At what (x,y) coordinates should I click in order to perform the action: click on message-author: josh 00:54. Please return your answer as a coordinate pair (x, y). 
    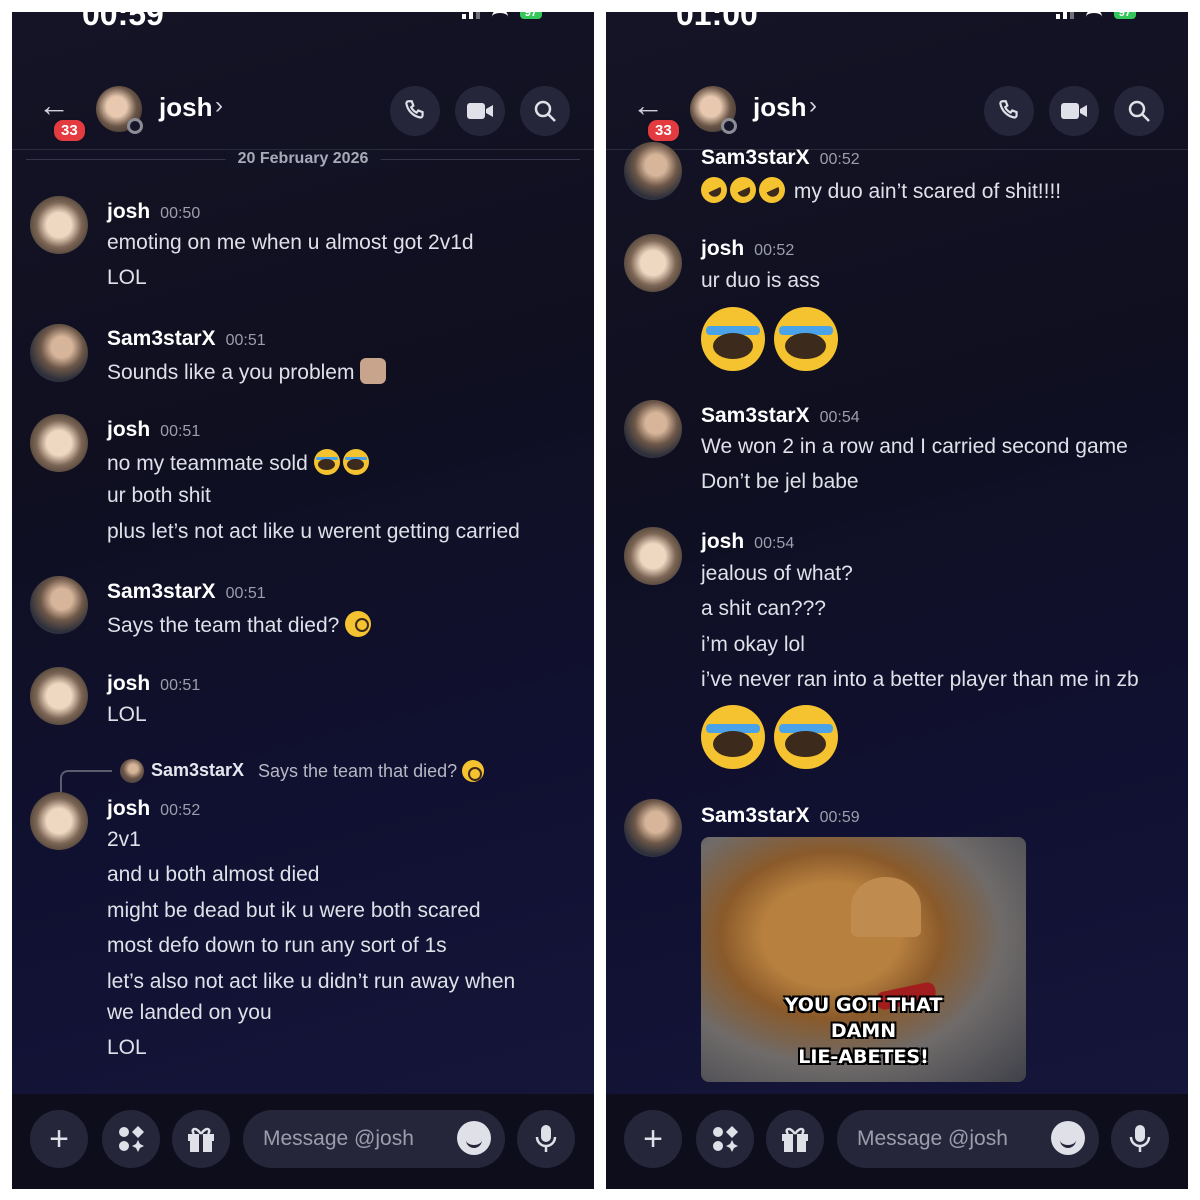
    Looking at the image, I should click on (747, 542).